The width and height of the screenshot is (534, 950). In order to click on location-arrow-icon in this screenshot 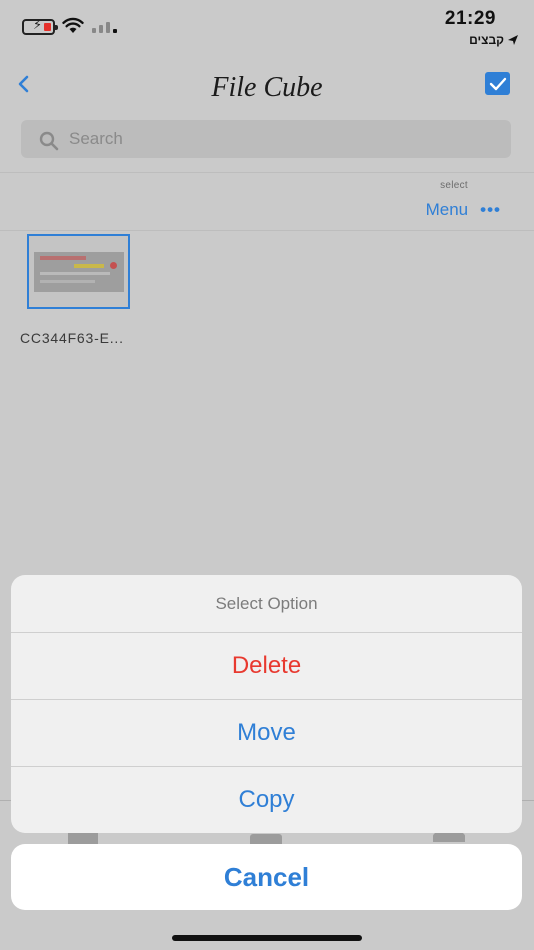, I will do `click(513, 40)`.